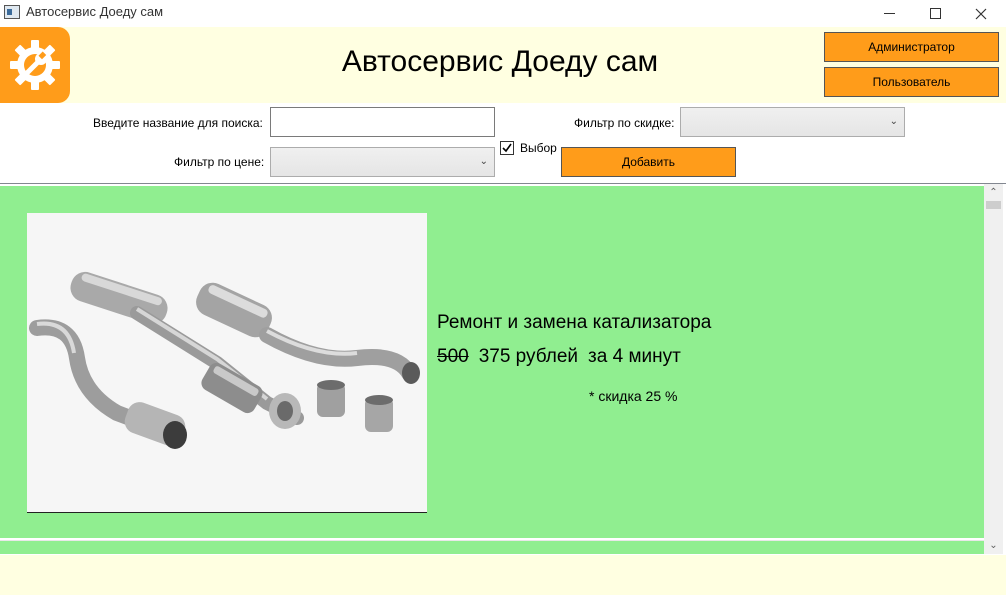 This screenshot has height=595, width=1006. What do you see at coordinates (503, 13) in the screenshot?
I see `title-bar: Автосервис Доеду сам` at bounding box center [503, 13].